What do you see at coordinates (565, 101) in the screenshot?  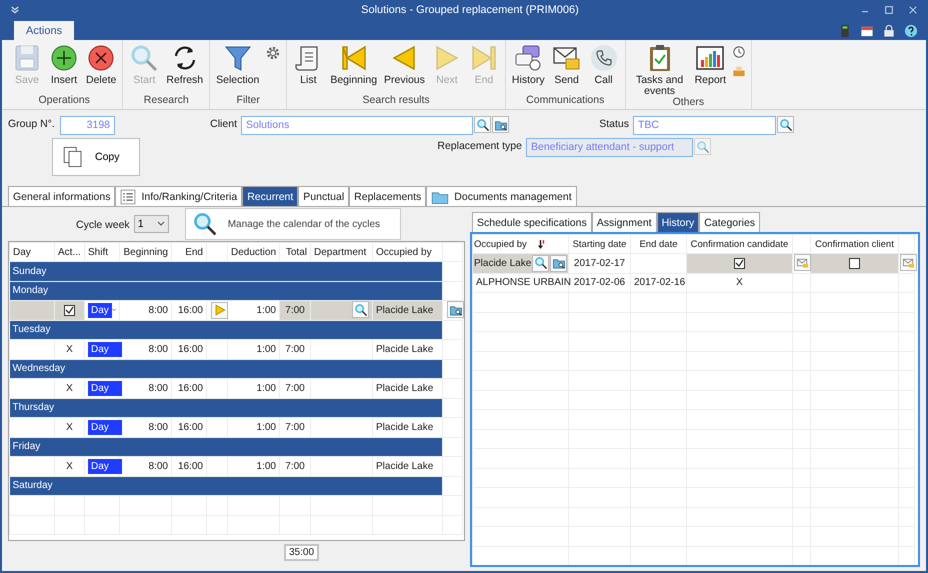 I see `group-label: Communications` at bounding box center [565, 101].